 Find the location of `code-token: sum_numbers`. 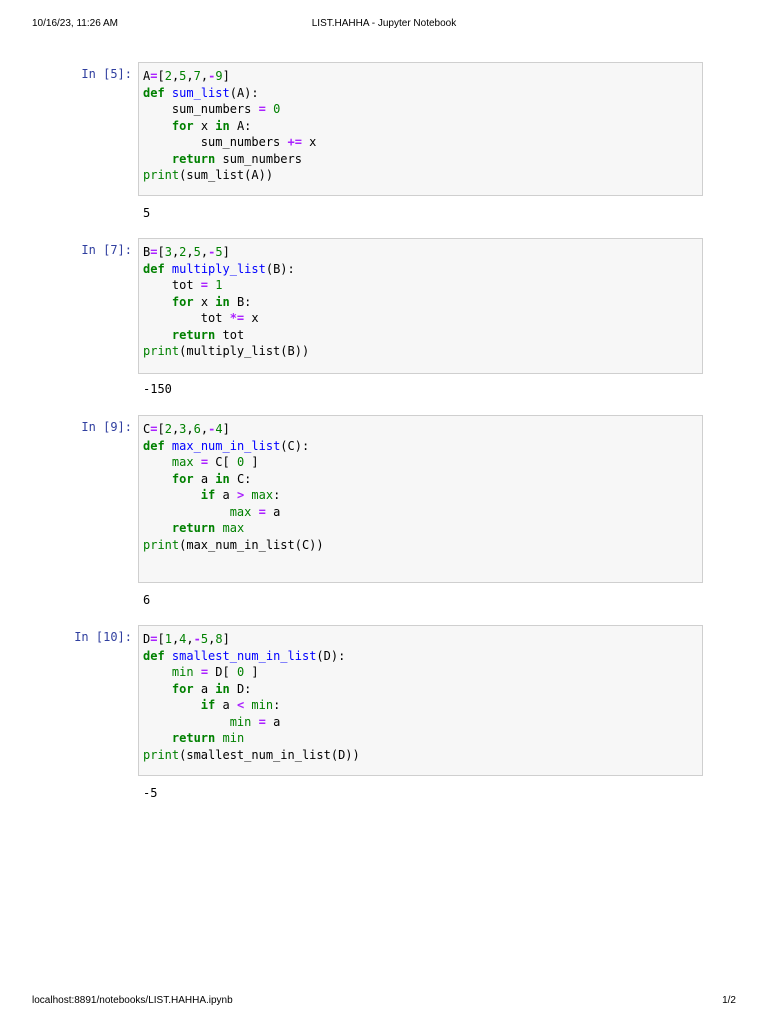

code-token: sum_numbers is located at coordinates (215, 142).